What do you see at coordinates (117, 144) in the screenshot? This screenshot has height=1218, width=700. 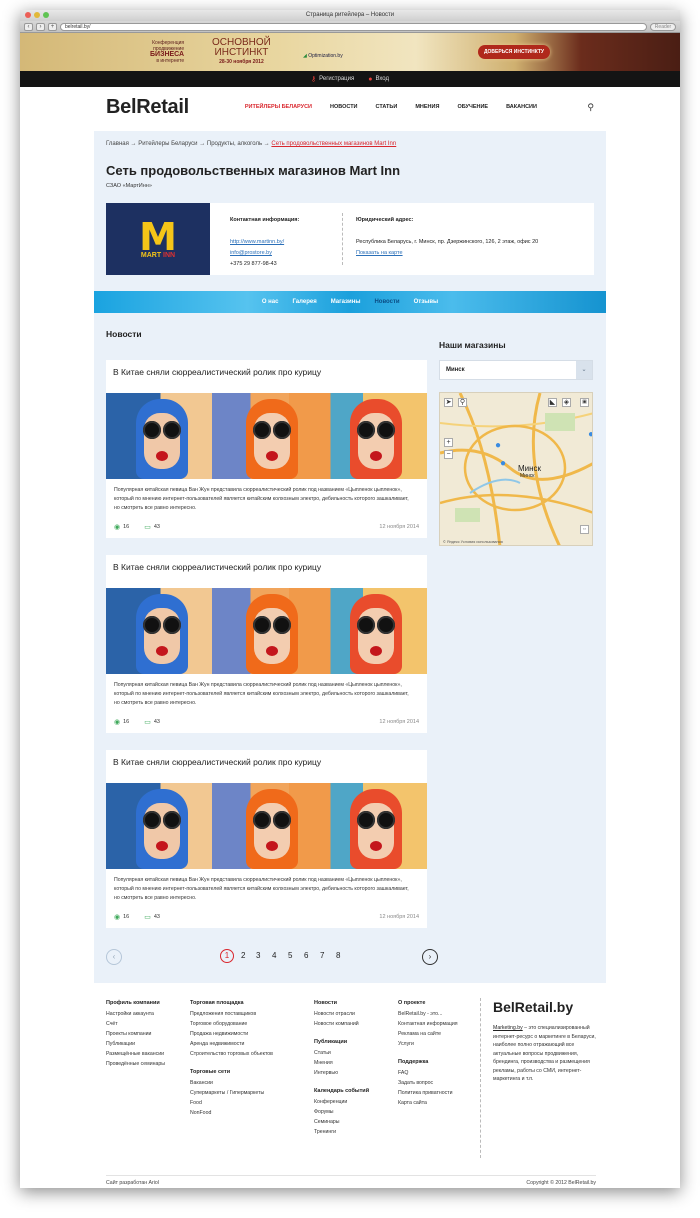 I see `breadcrumb-home: Главная` at bounding box center [117, 144].